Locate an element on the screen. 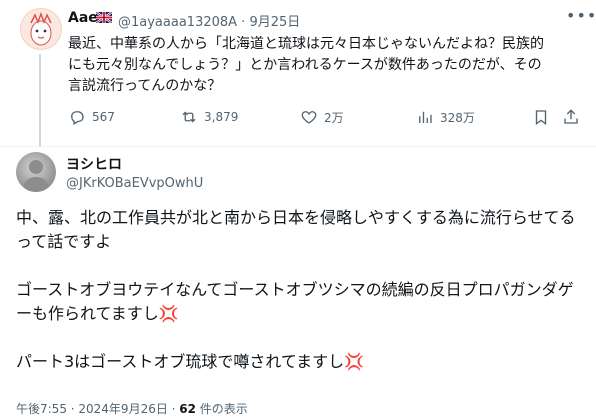 Image resolution: width=596 pixels, height=420 pixels. thread-line is located at coordinates (40, 100).